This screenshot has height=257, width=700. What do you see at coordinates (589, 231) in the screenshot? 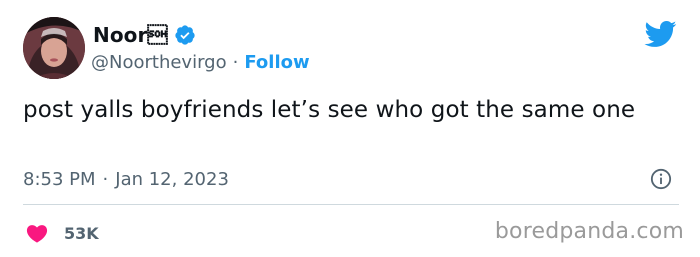
I see `watermark: boredpanda.com` at bounding box center [589, 231].